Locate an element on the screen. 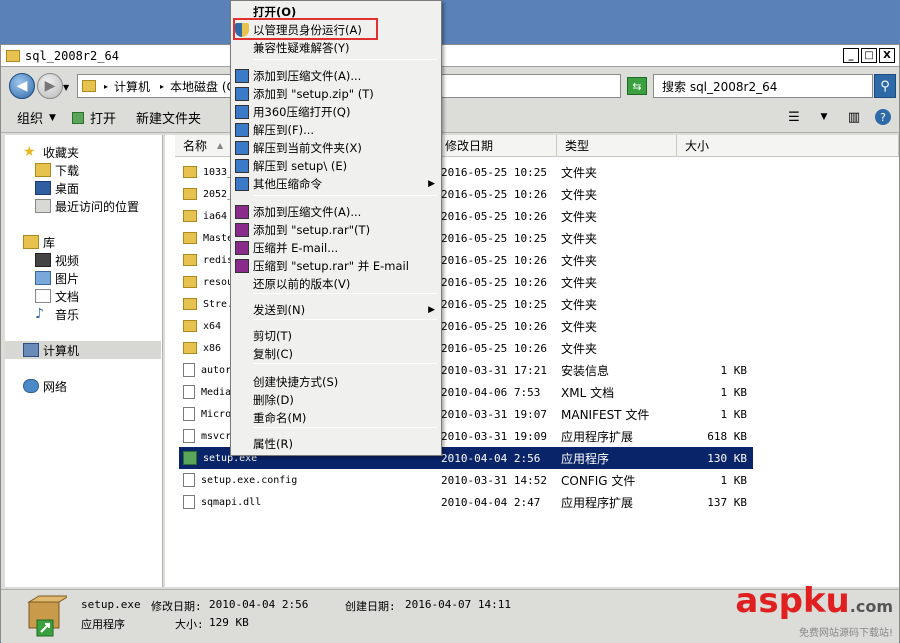 This screenshot has width=900, height=643. menu-item-copy: 复制(C) is located at coordinates (336, 354).